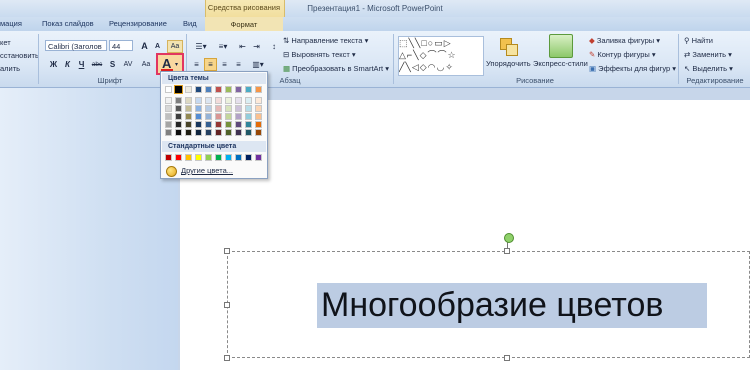 This screenshot has width=750, height=370. Describe the element at coordinates (227, 251) in the screenshot. I see `resize-handle-nw` at that location.